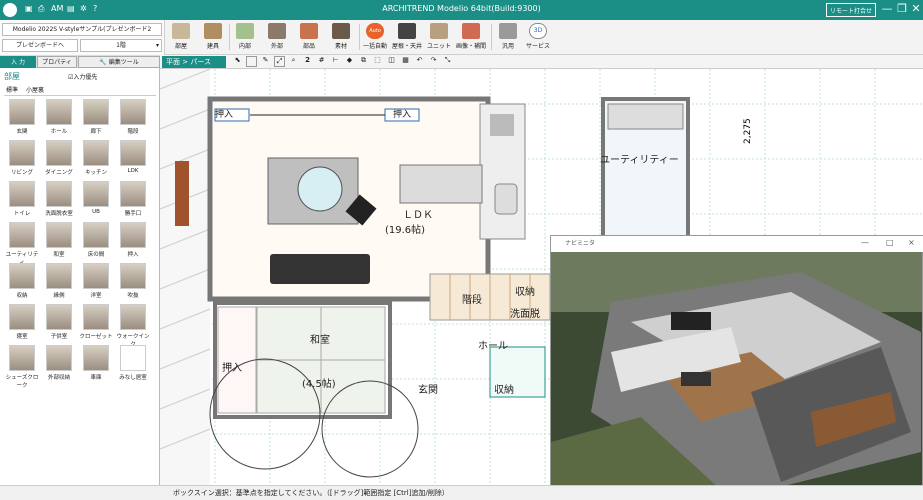 This screenshot has width=923, height=500. What do you see at coordinates (59, 200) in the screenshot?
I see `room-item: 洗面脱衣室` at bounding box center [59, 200].